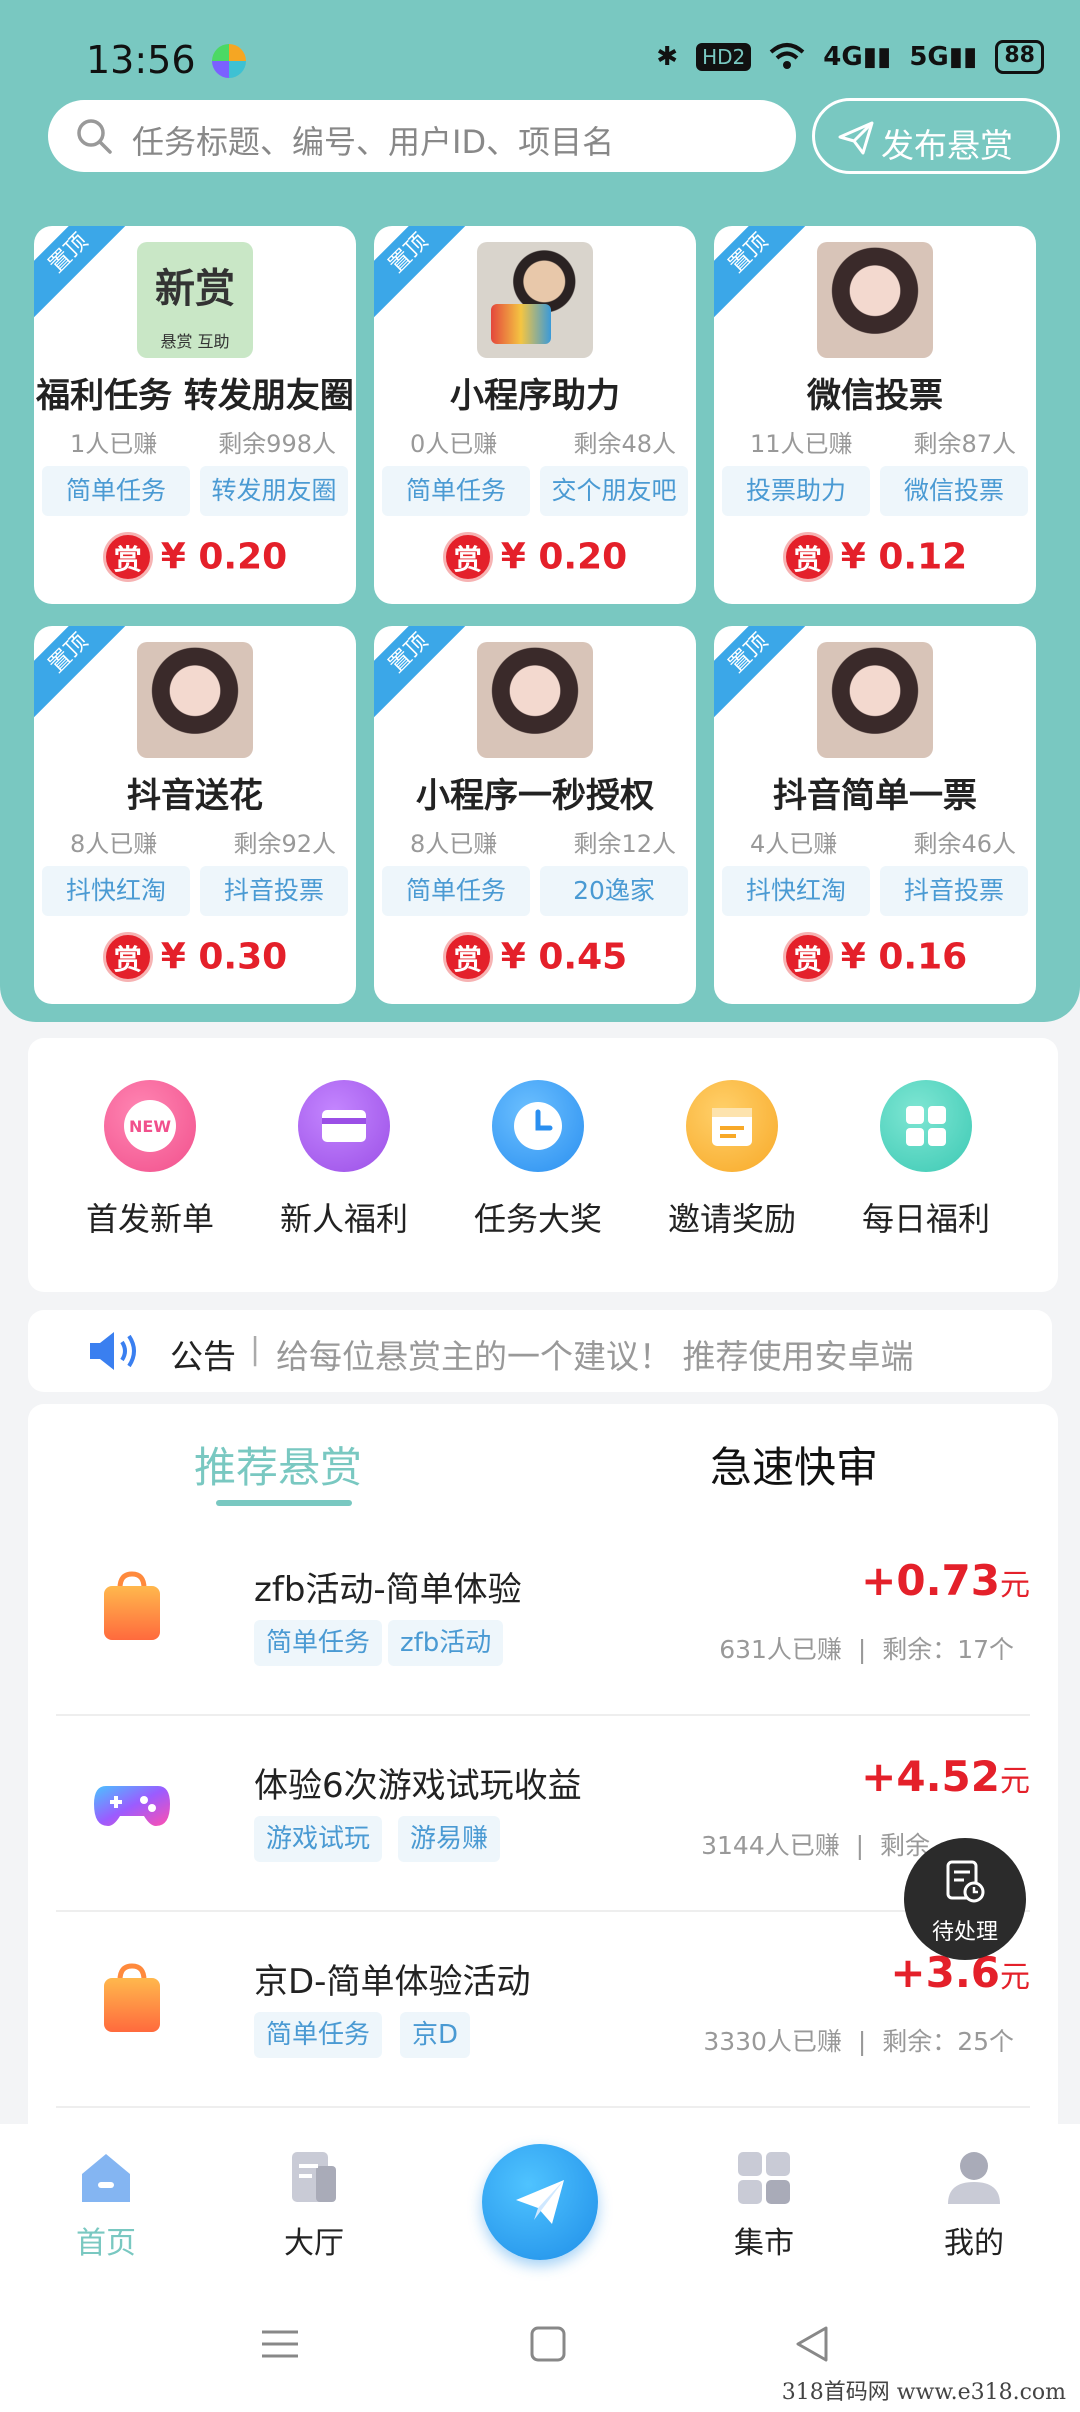 The image size is (1080, 2412). What do you see at coordinates (812, 2344) in the screenshot?
I see `back-icon` at bounding box center [812, 2344].